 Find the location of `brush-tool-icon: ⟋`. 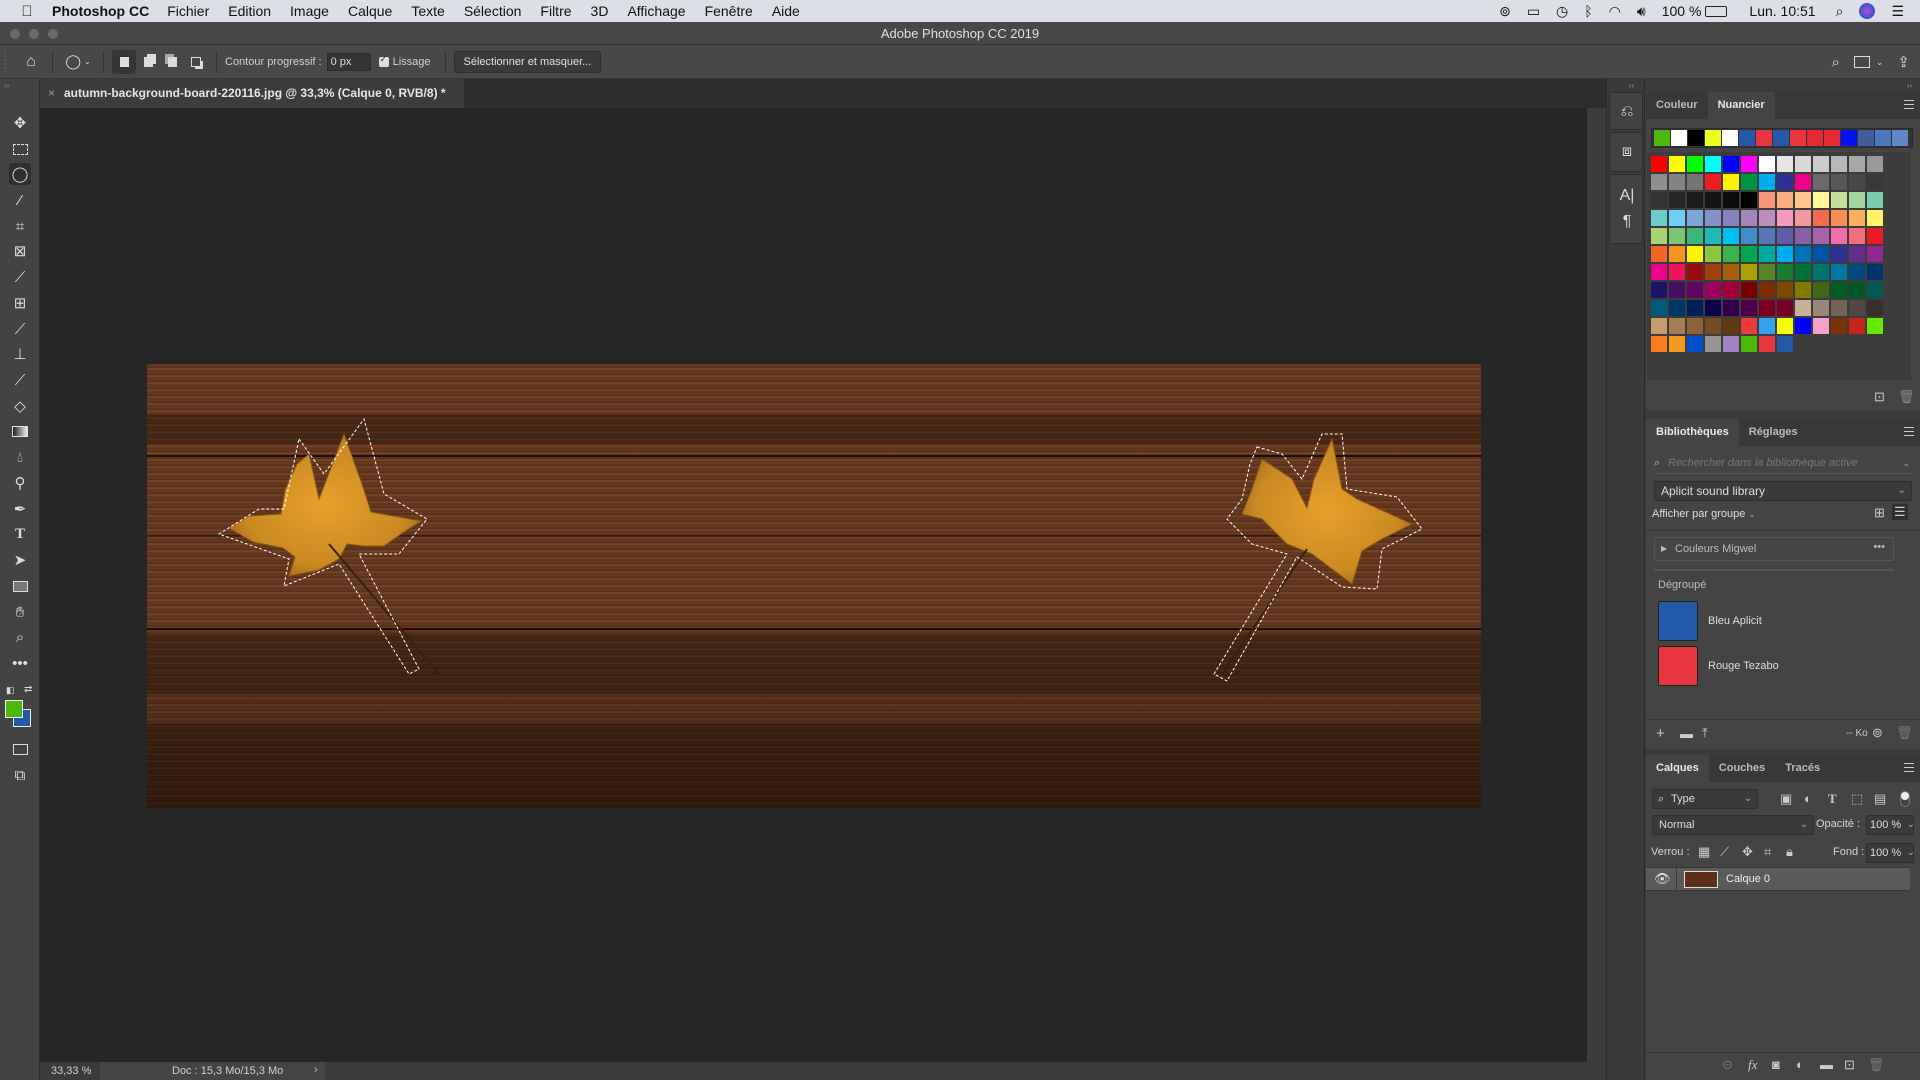

brush-tool-icon: ⟋ is located at coordinates (20, 329).